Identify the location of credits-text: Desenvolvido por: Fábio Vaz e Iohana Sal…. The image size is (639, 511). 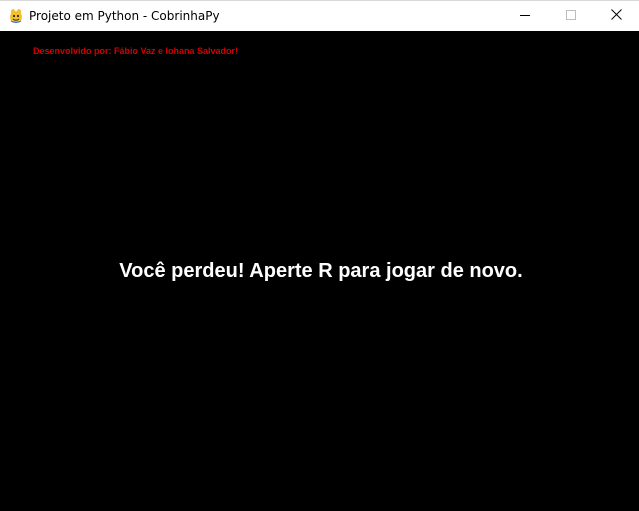
(136, 51).